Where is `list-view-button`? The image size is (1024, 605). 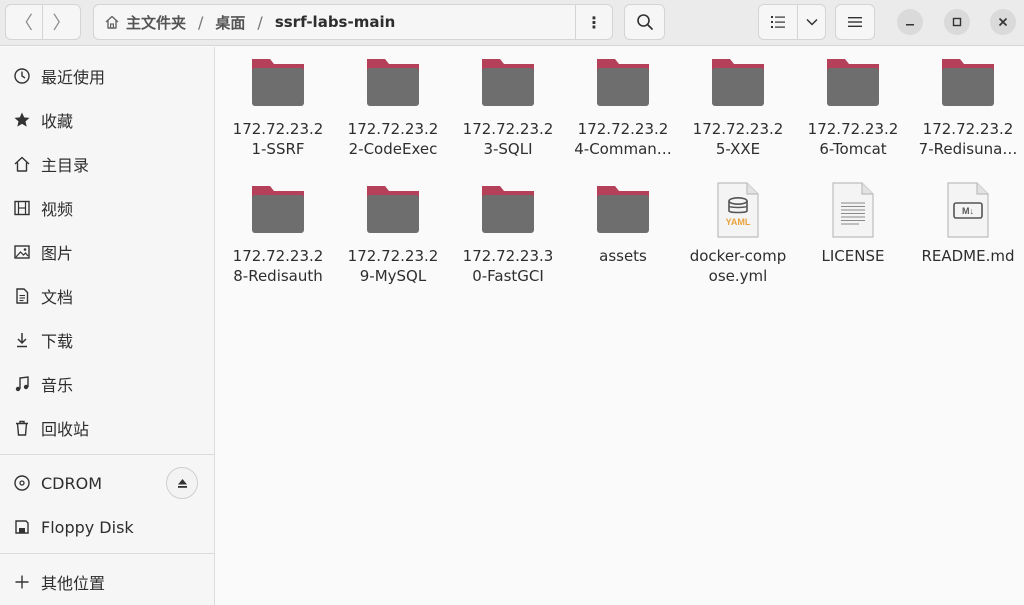
list-view-button is located at coordinates (778, 22).